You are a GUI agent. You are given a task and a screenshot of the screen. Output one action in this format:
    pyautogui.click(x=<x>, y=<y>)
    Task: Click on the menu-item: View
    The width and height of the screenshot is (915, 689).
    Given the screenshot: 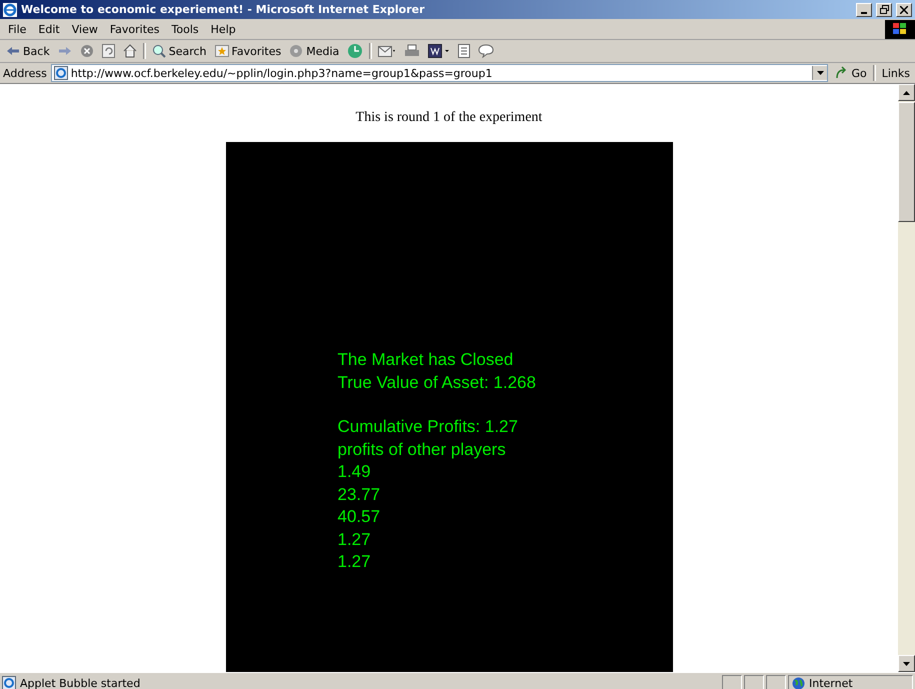 What is the action you would take?
    pyautogui.click(x=85, y=29)
    